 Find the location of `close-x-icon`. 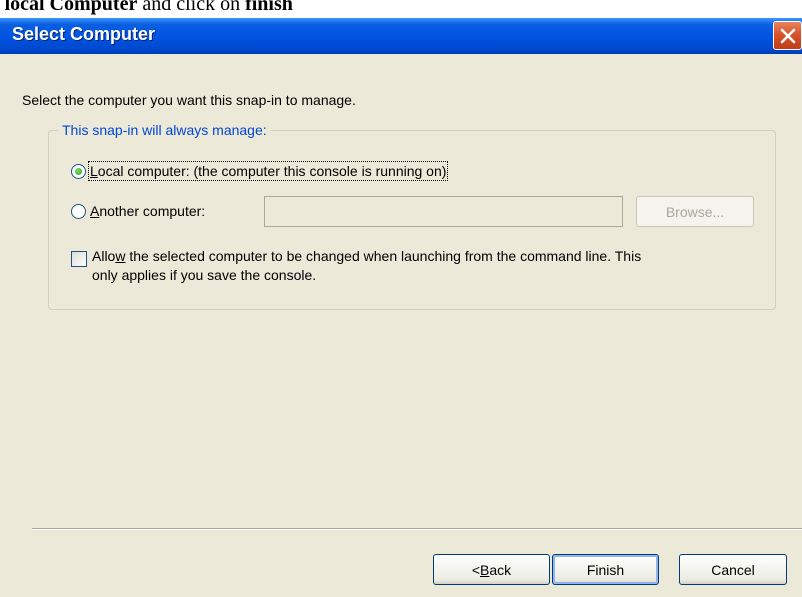

close-x-icon is located at coordinates (788, 36).